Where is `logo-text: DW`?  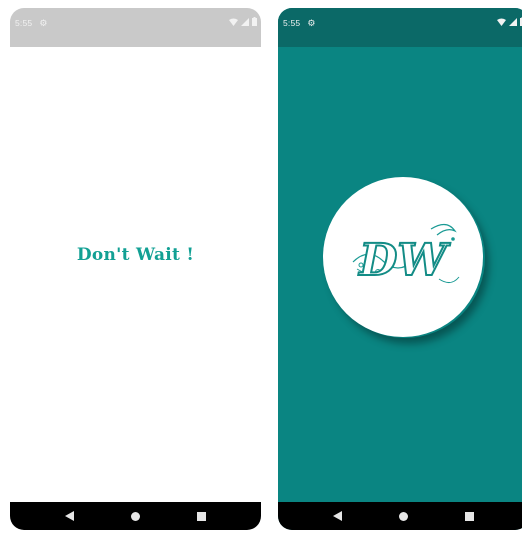 logo-text: DW is located at coordinates (404, 260).